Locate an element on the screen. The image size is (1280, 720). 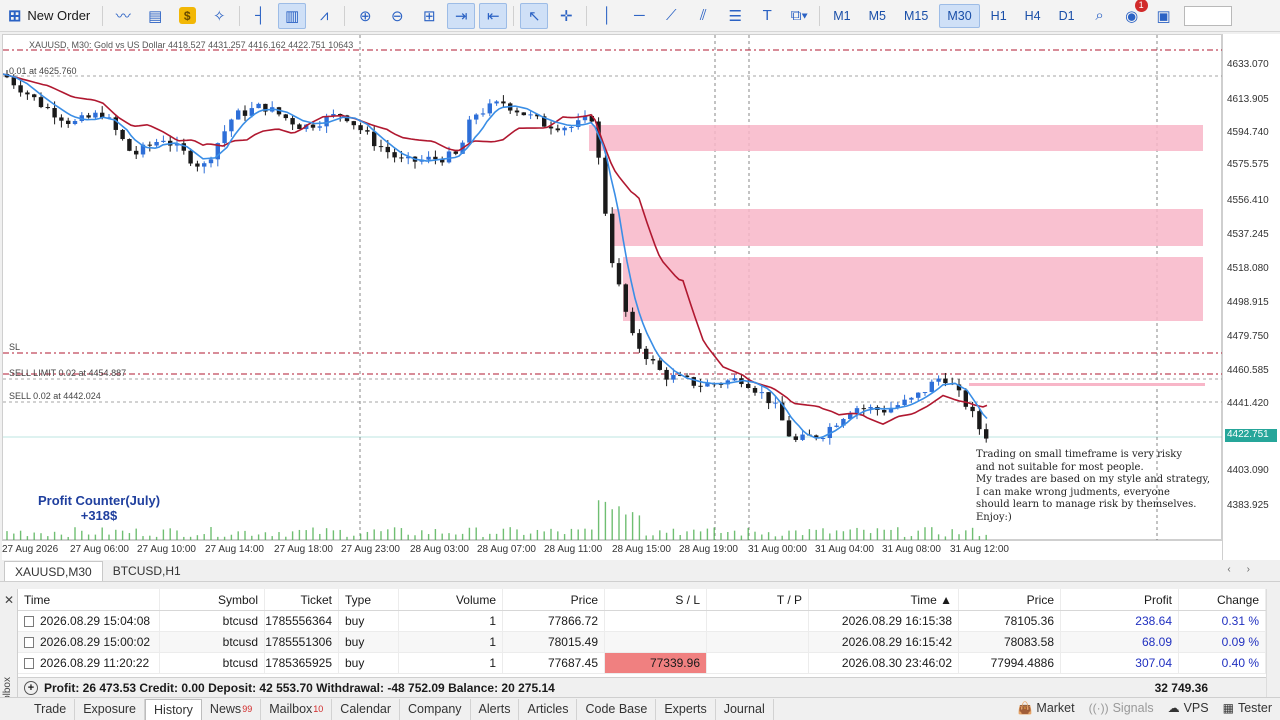
bar-chart-icon: ┤ is located at coordinates (260, 16).